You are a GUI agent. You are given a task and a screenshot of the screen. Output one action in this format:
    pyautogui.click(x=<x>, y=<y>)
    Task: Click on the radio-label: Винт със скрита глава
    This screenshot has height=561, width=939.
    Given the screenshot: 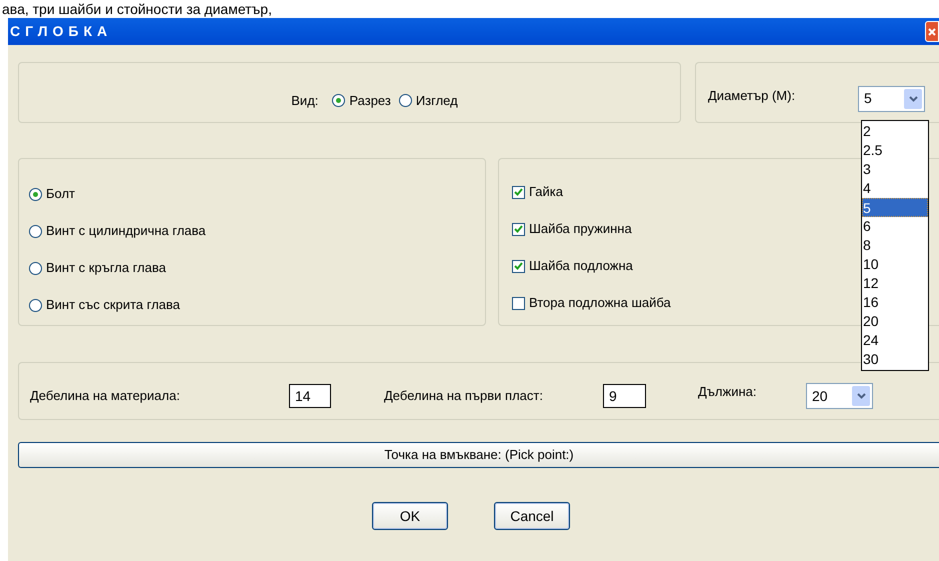 What is the action you would take?
    pyautogui.click(x=113, y=305)
    